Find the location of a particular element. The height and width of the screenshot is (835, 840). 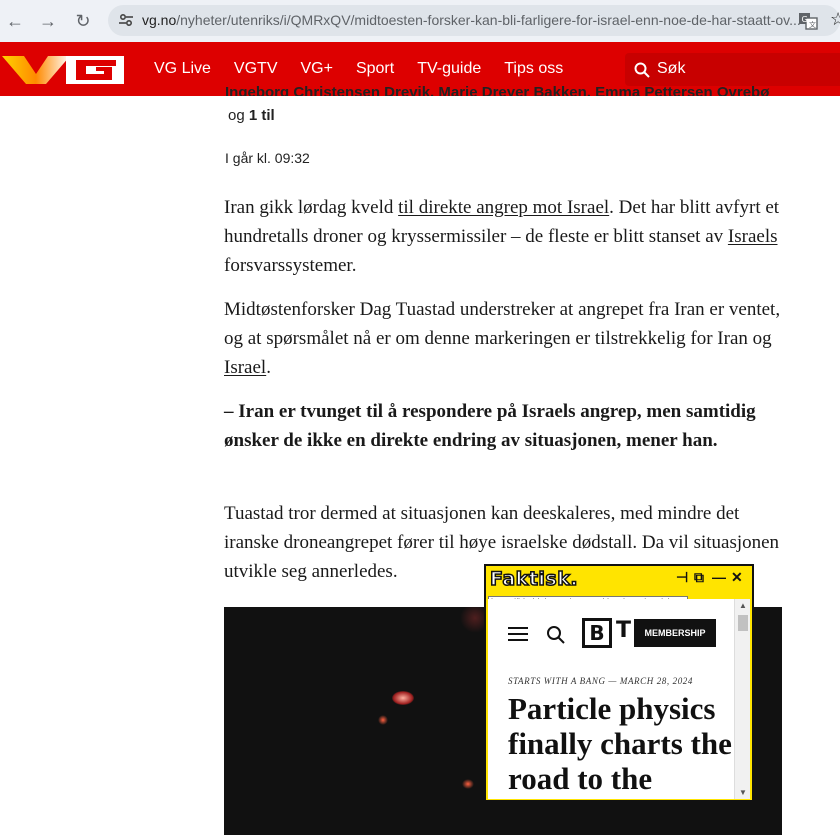

reload-icon: ↻ is located at coordinates (83, 21).